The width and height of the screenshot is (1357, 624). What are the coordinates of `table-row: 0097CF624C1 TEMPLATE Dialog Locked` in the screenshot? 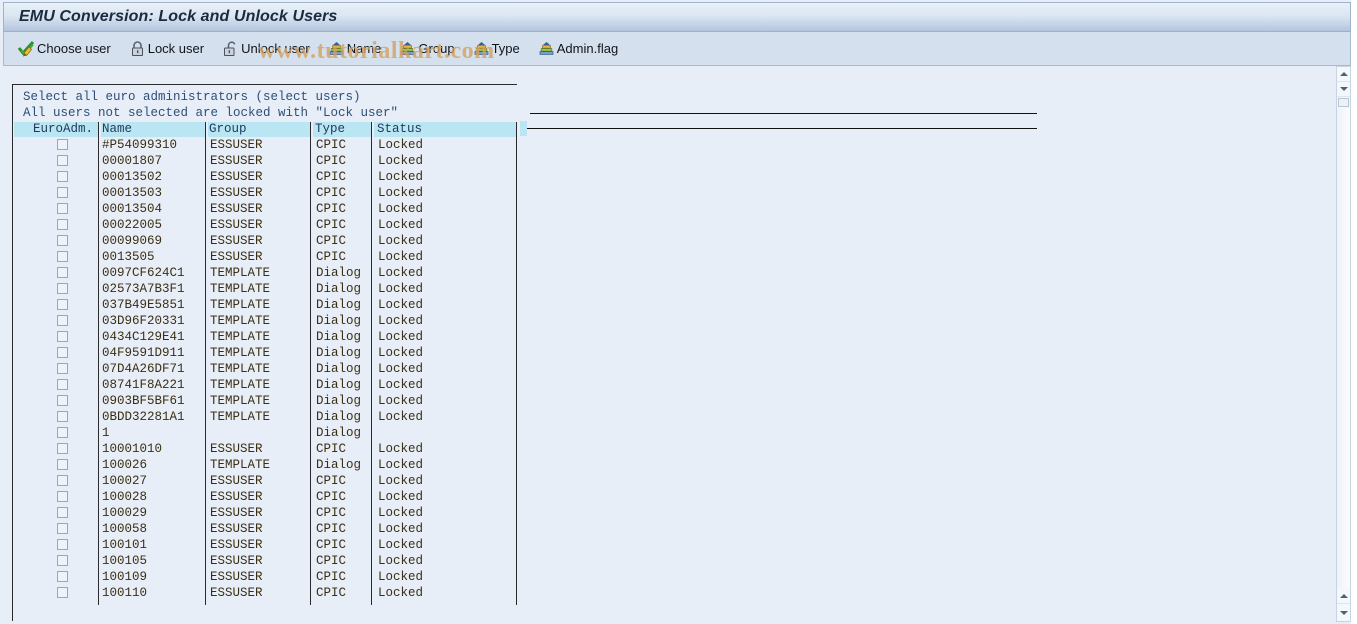 It's located at (265, 273).